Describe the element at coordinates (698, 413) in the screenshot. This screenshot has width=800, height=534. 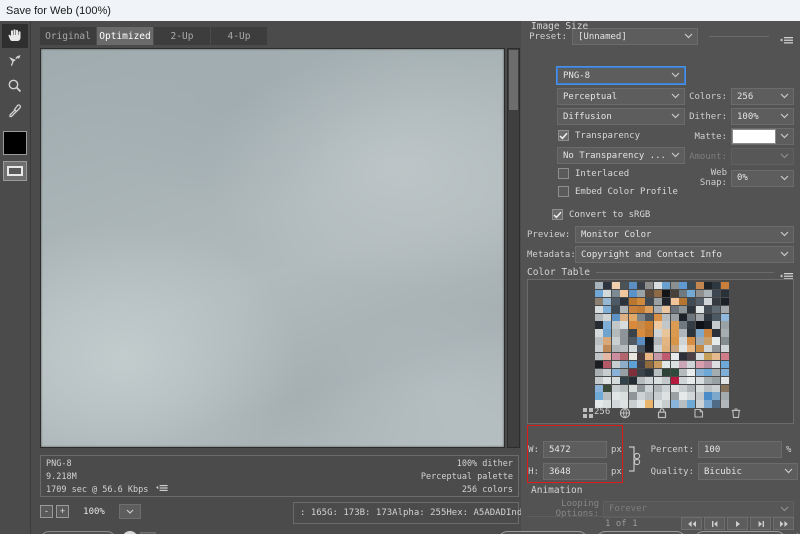
I see `new-color-button` at that location.